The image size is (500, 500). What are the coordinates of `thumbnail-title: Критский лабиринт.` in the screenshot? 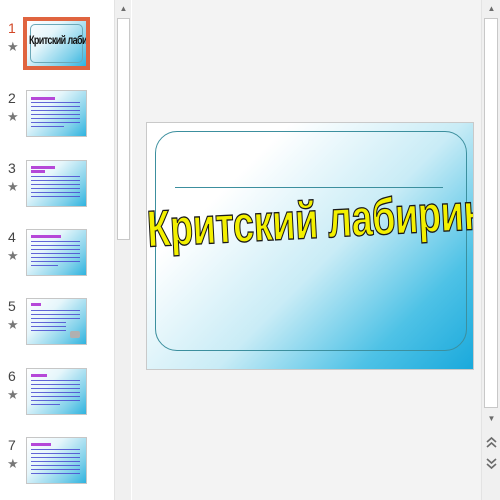 It's located at (58, 40).